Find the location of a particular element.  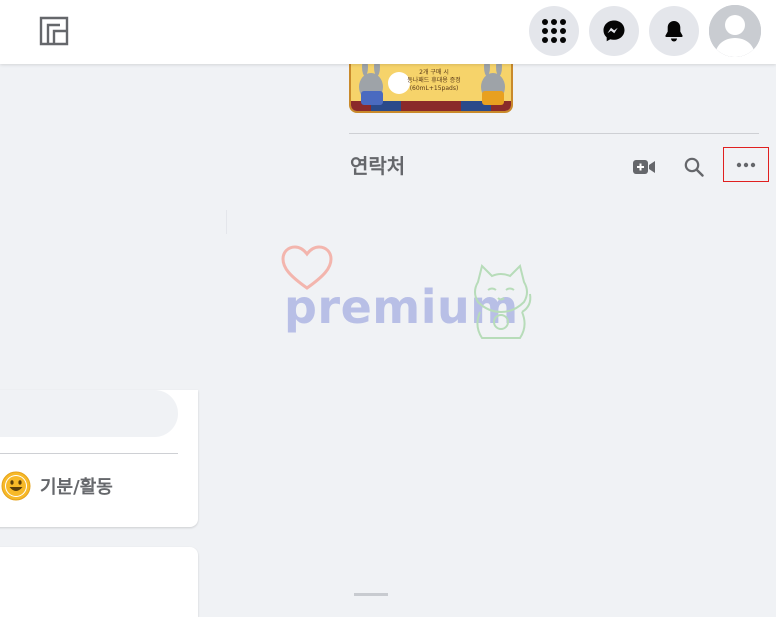

messenger-icon is located at coordinates (614, 31).